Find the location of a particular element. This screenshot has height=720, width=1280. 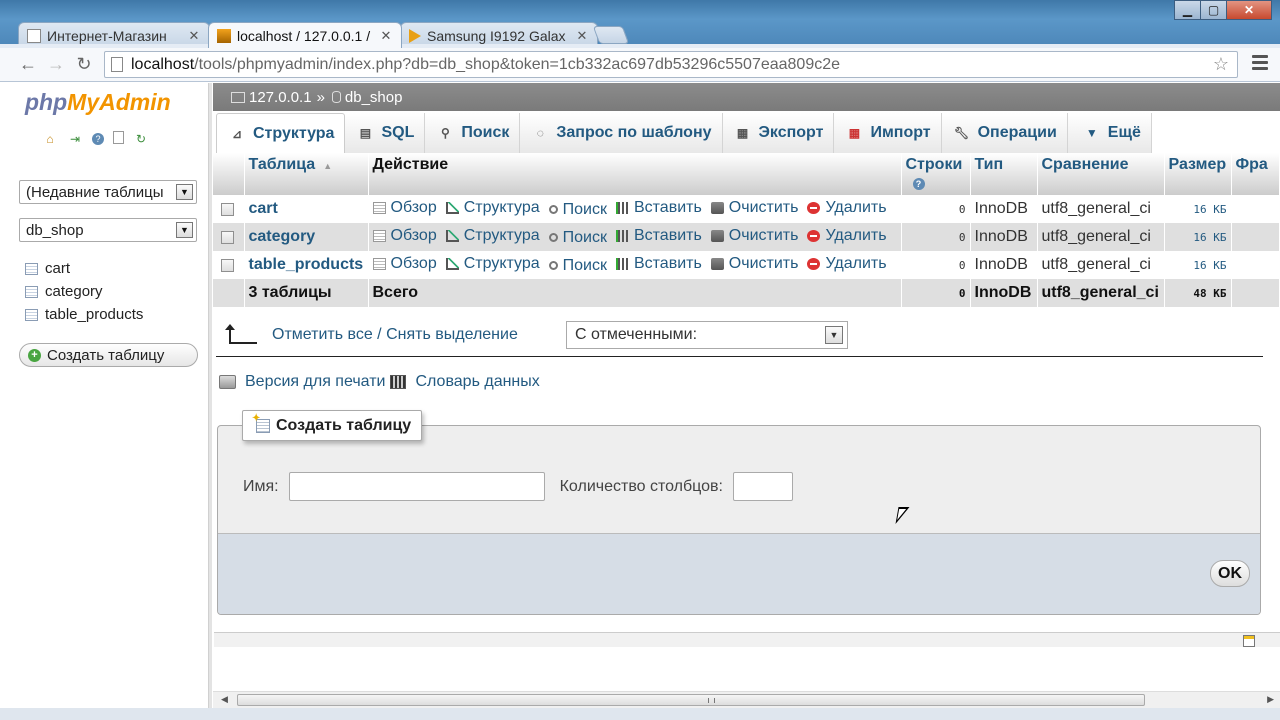

window-close-button: ✕ is located at coordinates (1249, 10).